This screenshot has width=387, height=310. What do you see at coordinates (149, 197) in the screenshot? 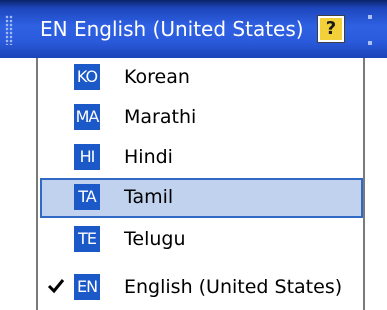
I see `menu-item-label: Tamil` at bounding box center [149, 197].